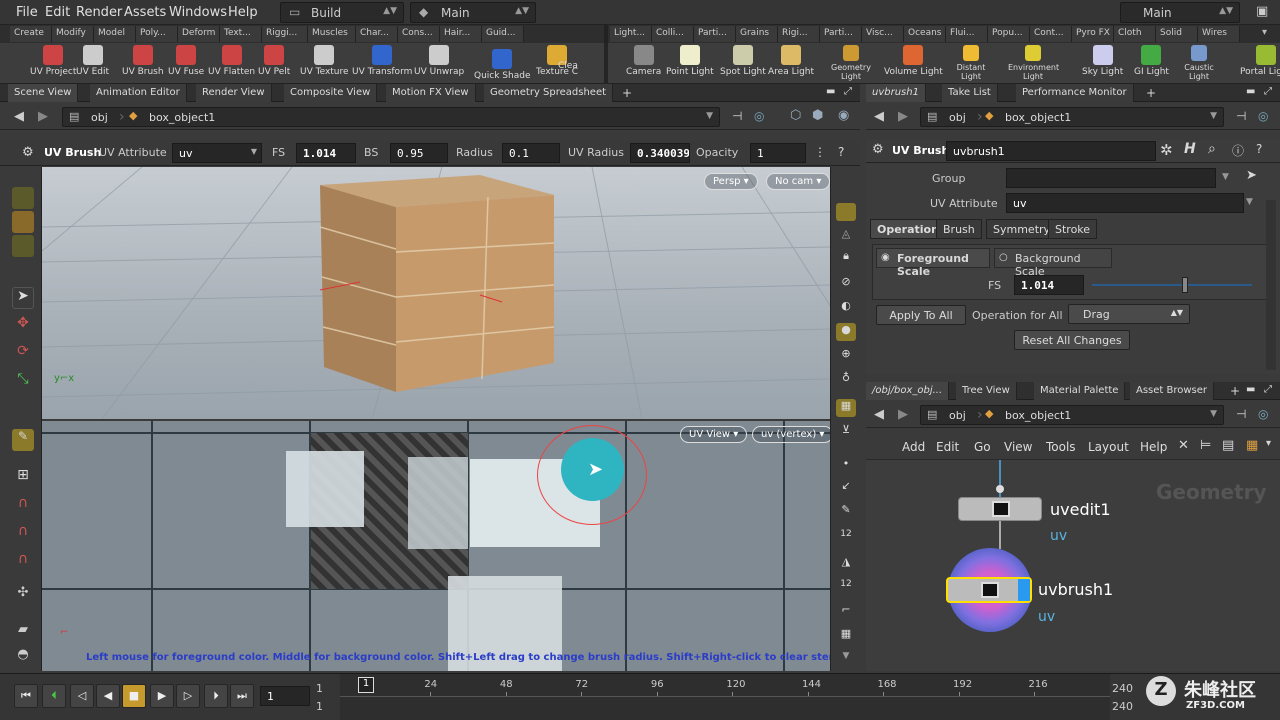 This screenshot has height=720, width=1280. What do you see at coordinates (1102, 61) in the screenshot?
I see `tool-sky-light: Sky Light` at bounding box center [1102, 61].